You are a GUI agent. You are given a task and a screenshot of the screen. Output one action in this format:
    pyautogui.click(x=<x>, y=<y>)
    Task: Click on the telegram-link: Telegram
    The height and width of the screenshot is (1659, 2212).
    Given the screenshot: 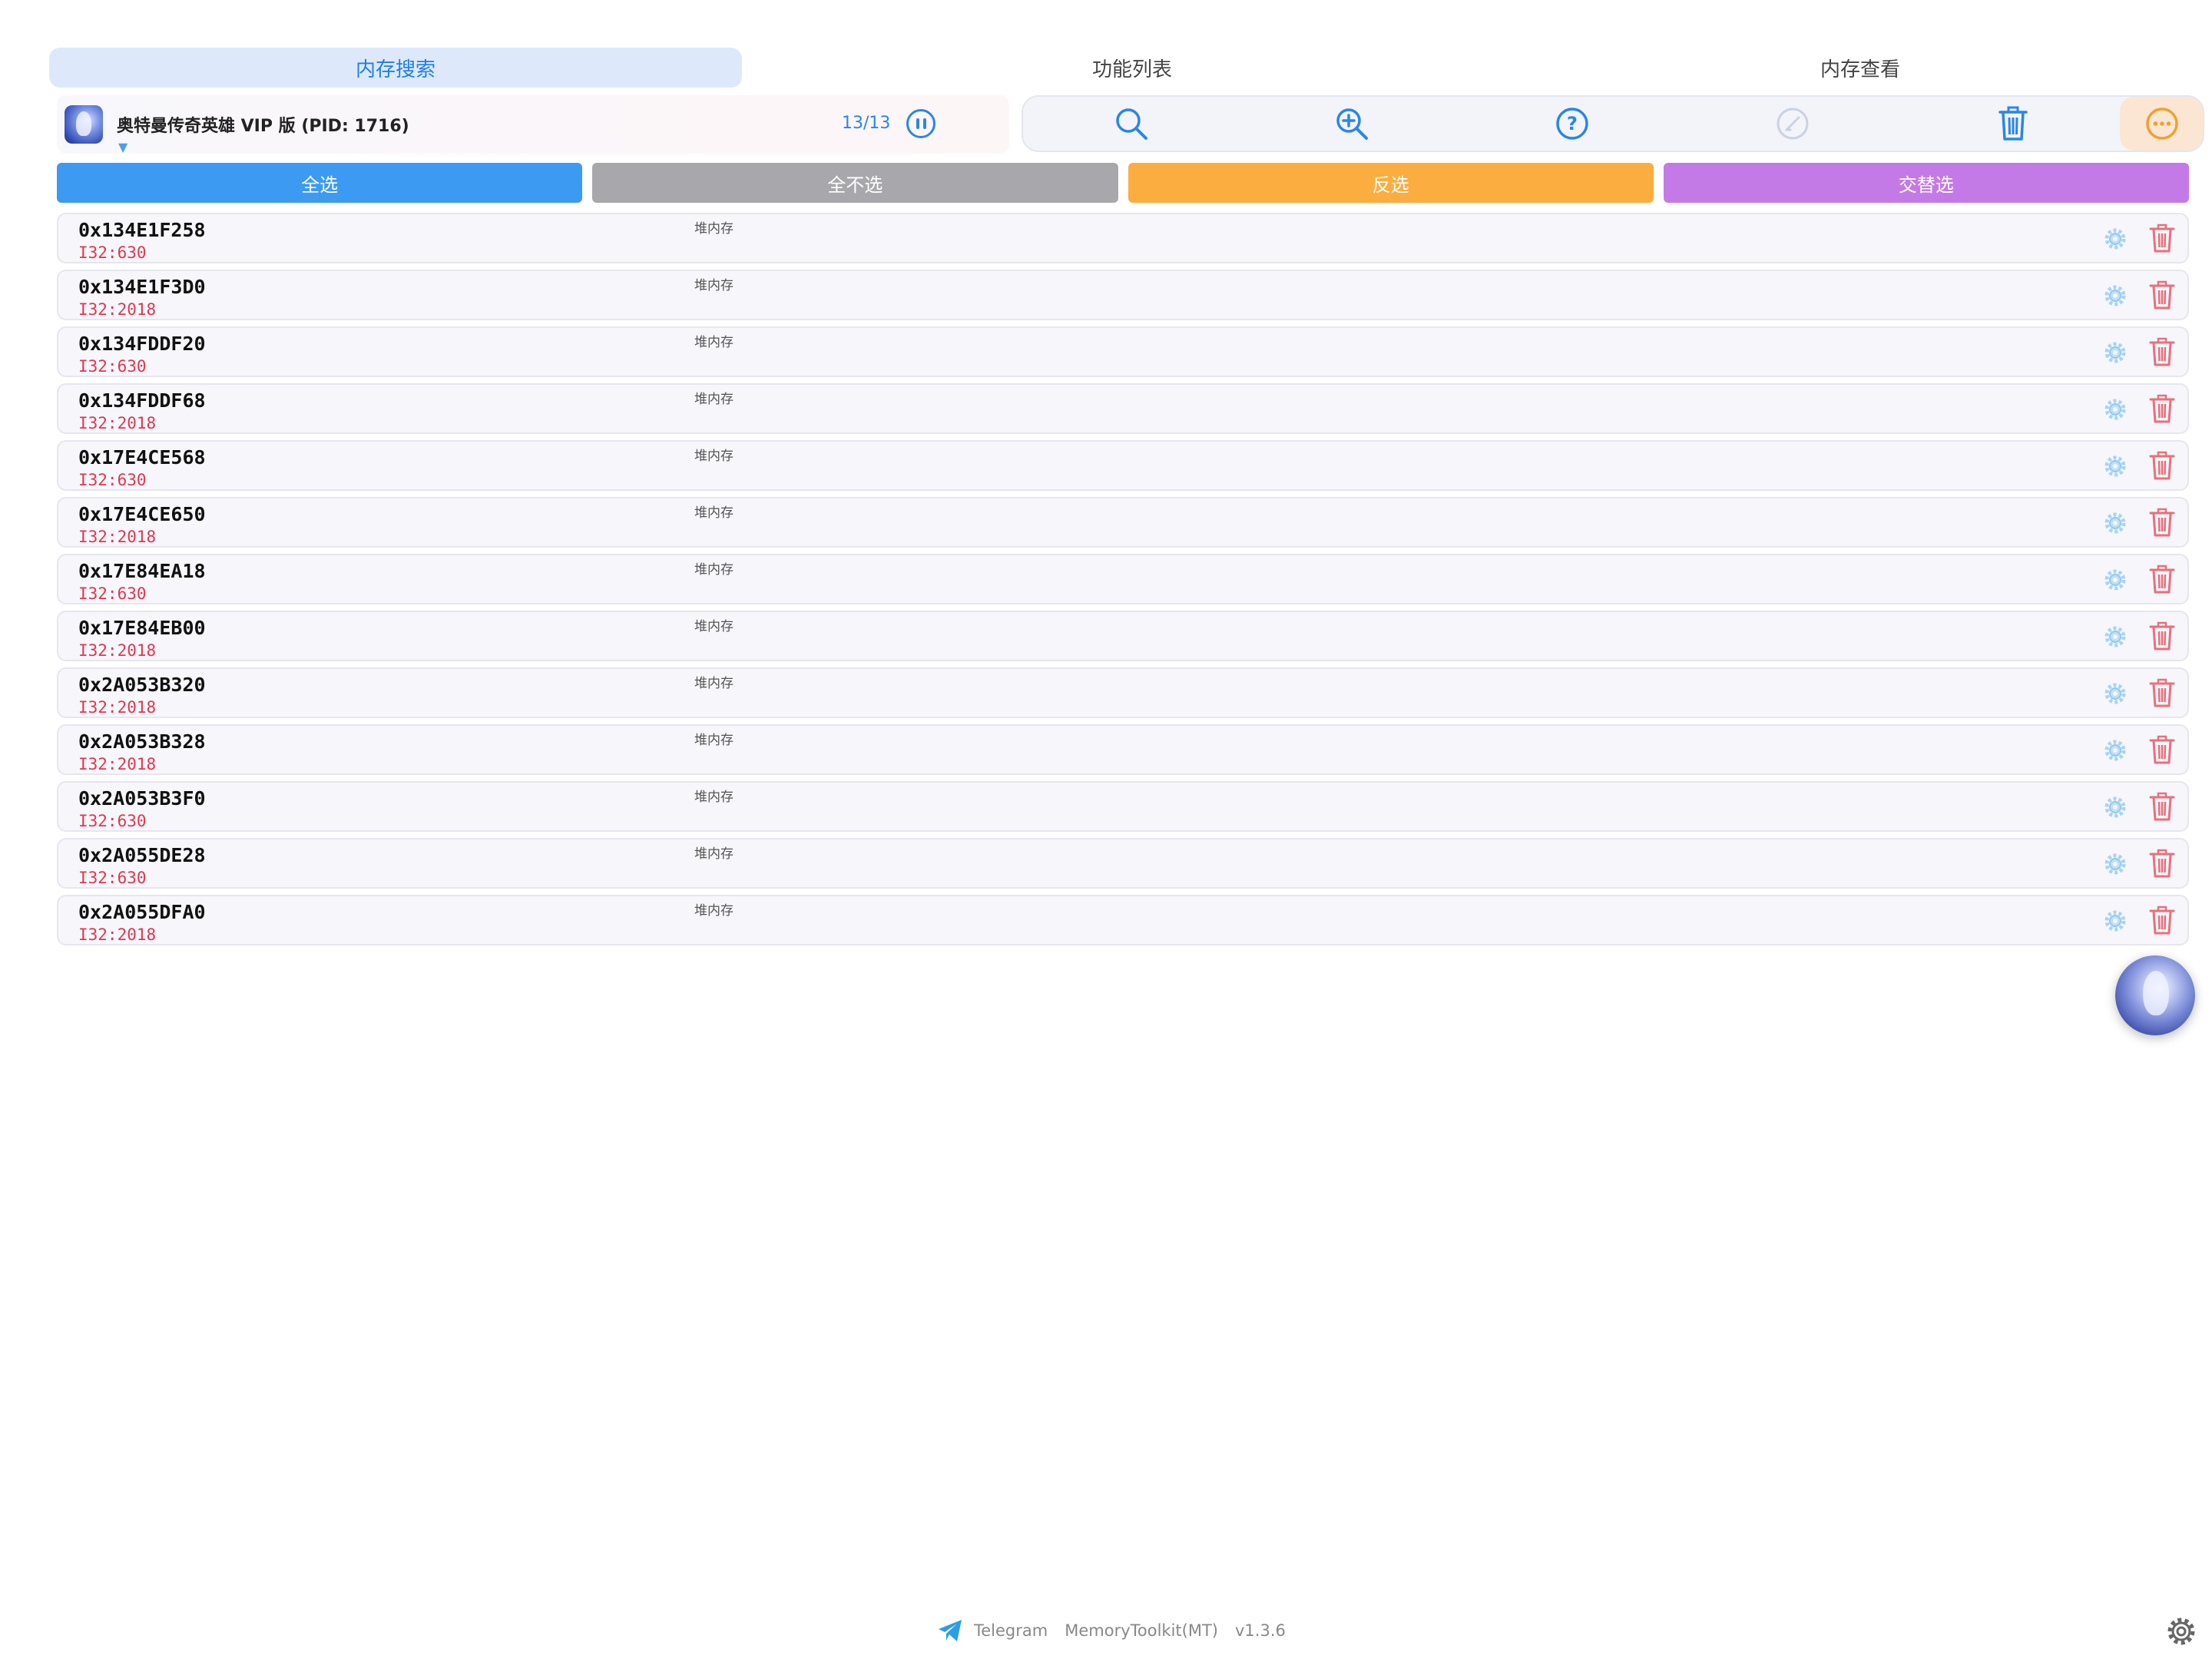 What is the action you would take?
    pyautogui.click(x=1011, y=1631)
    